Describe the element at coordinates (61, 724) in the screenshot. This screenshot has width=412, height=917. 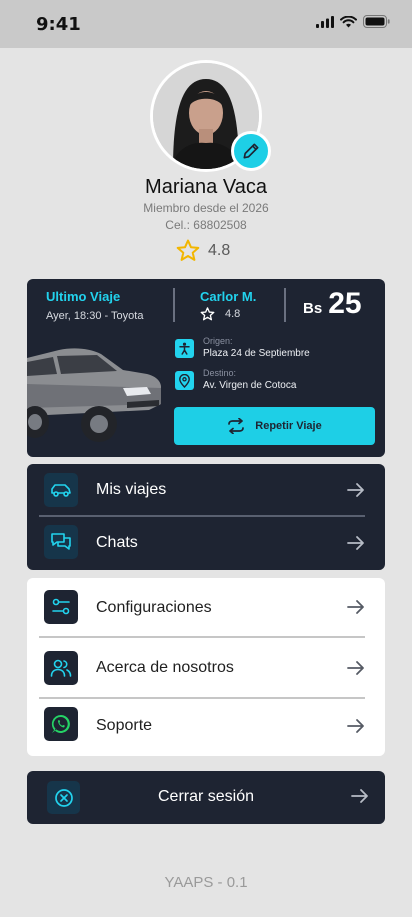
I see `whatsapp-icon` at that location.